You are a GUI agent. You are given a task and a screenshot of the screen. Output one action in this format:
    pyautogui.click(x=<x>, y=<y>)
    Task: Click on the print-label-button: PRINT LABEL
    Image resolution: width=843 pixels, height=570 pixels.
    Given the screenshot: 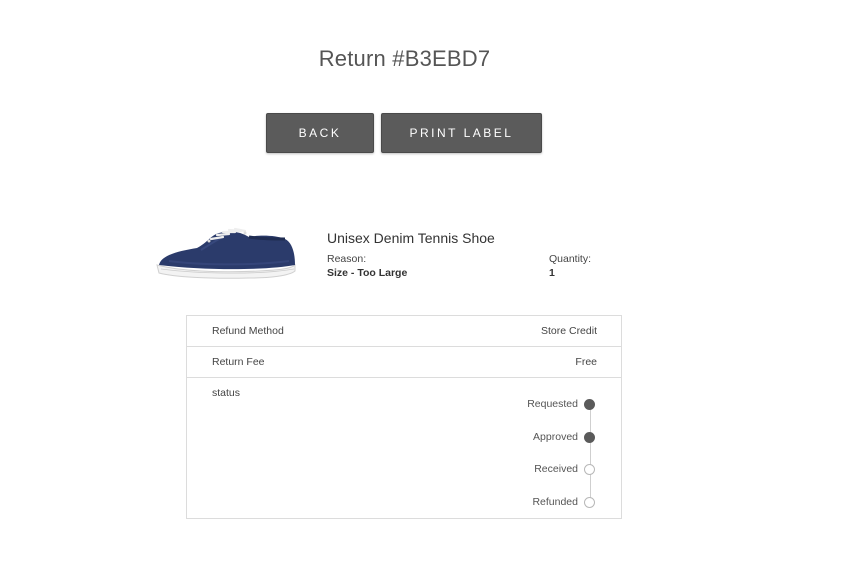 What is the action you would take?
    pyautogui.click(x=461, y=133)
    